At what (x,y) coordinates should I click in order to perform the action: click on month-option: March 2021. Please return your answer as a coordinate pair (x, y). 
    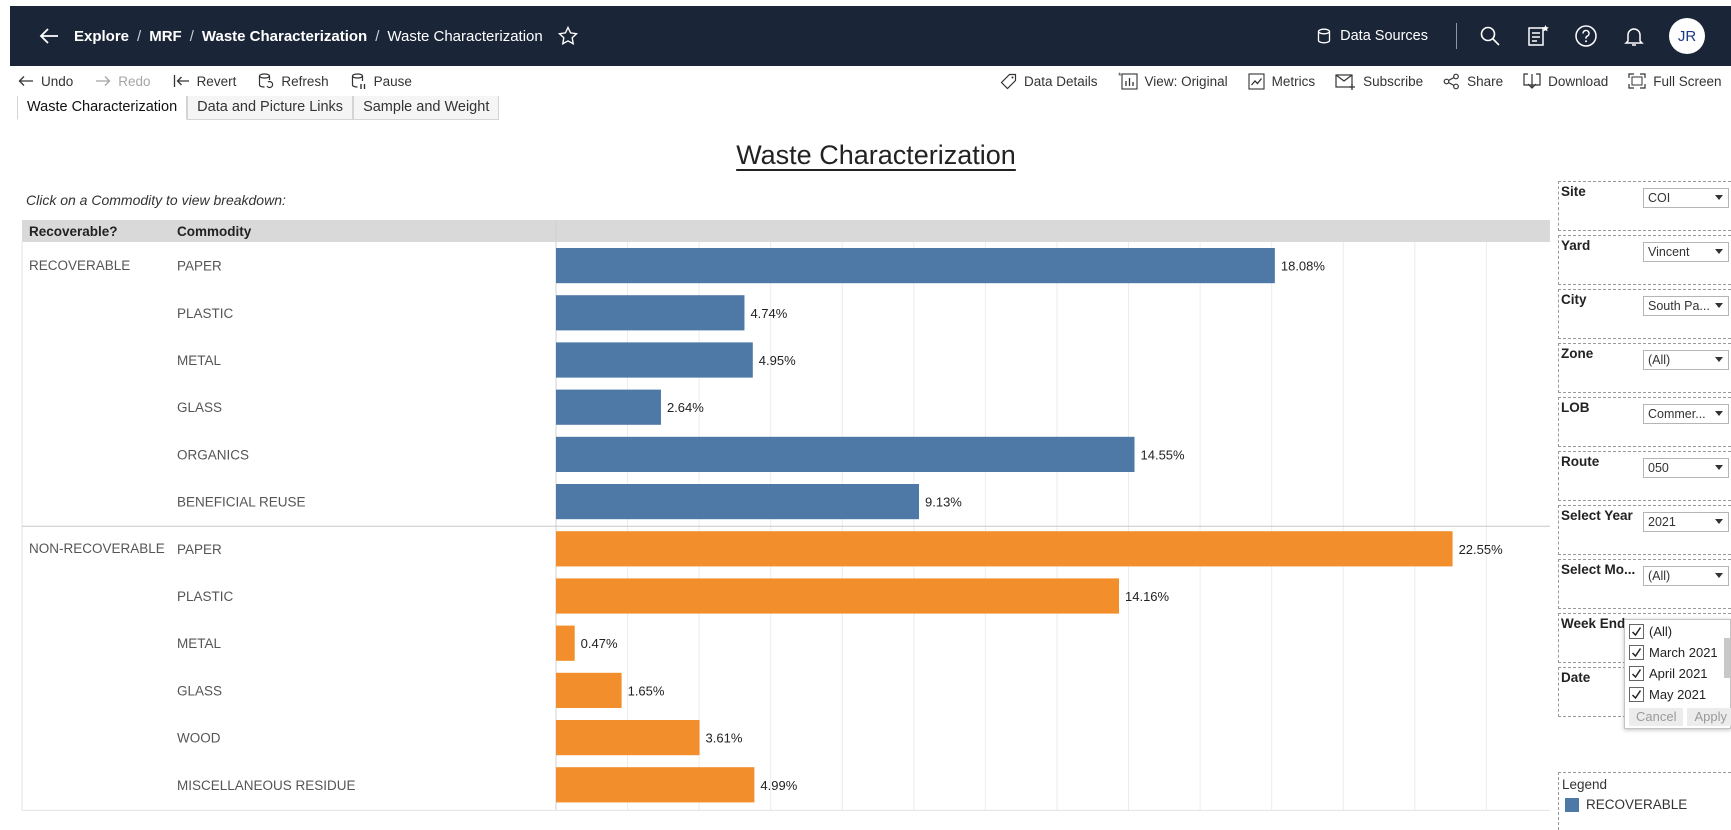
    Looking at the image, I should click on (1673, 652).